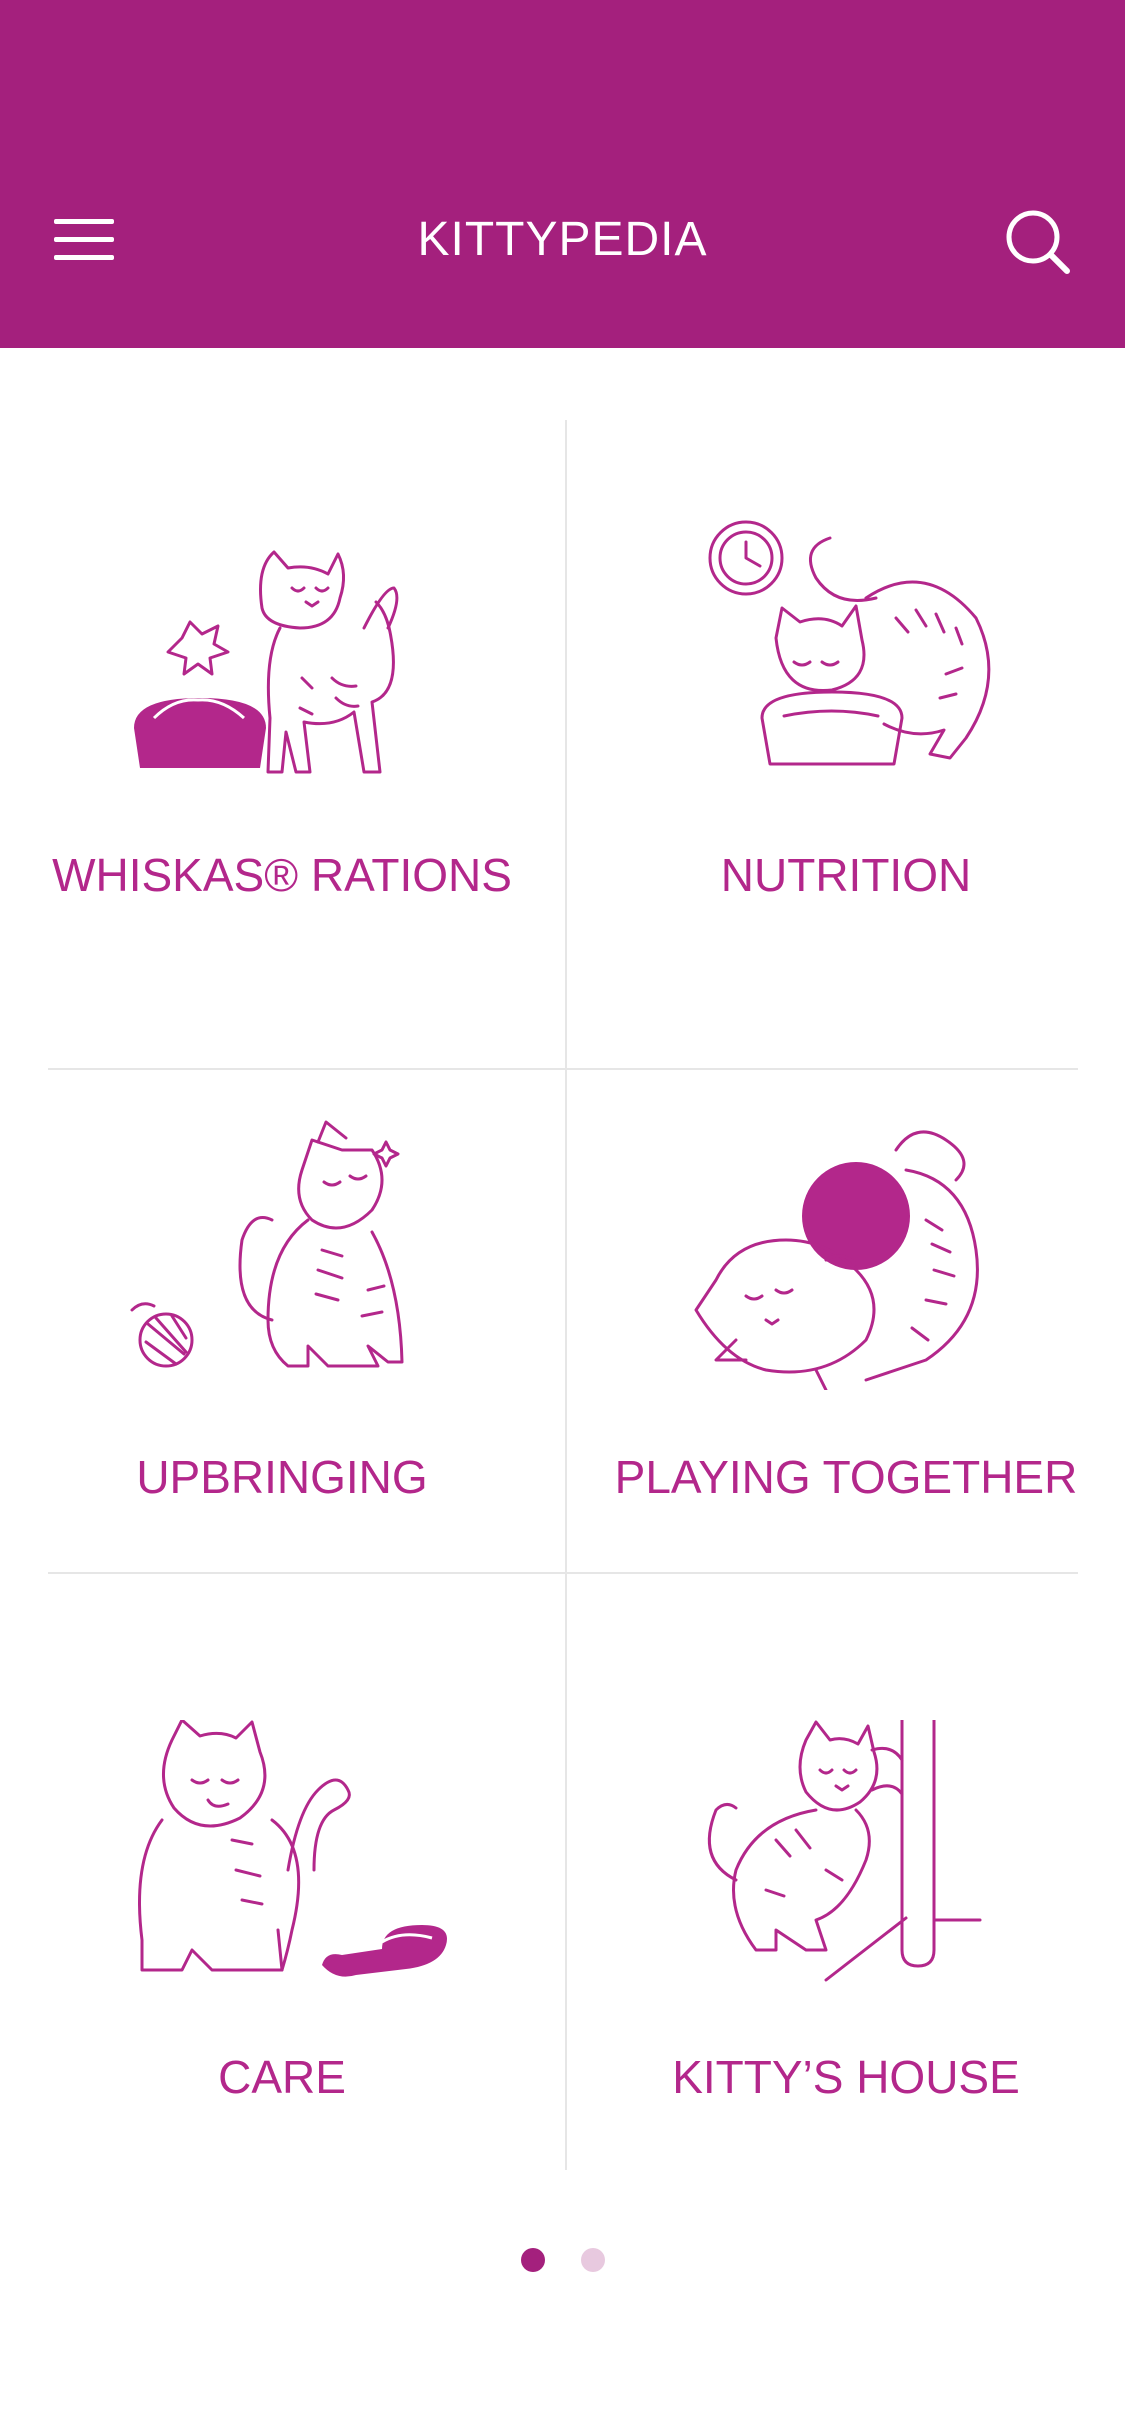  I want to click on cat-scratching-post-icon, so click(844, 1851).